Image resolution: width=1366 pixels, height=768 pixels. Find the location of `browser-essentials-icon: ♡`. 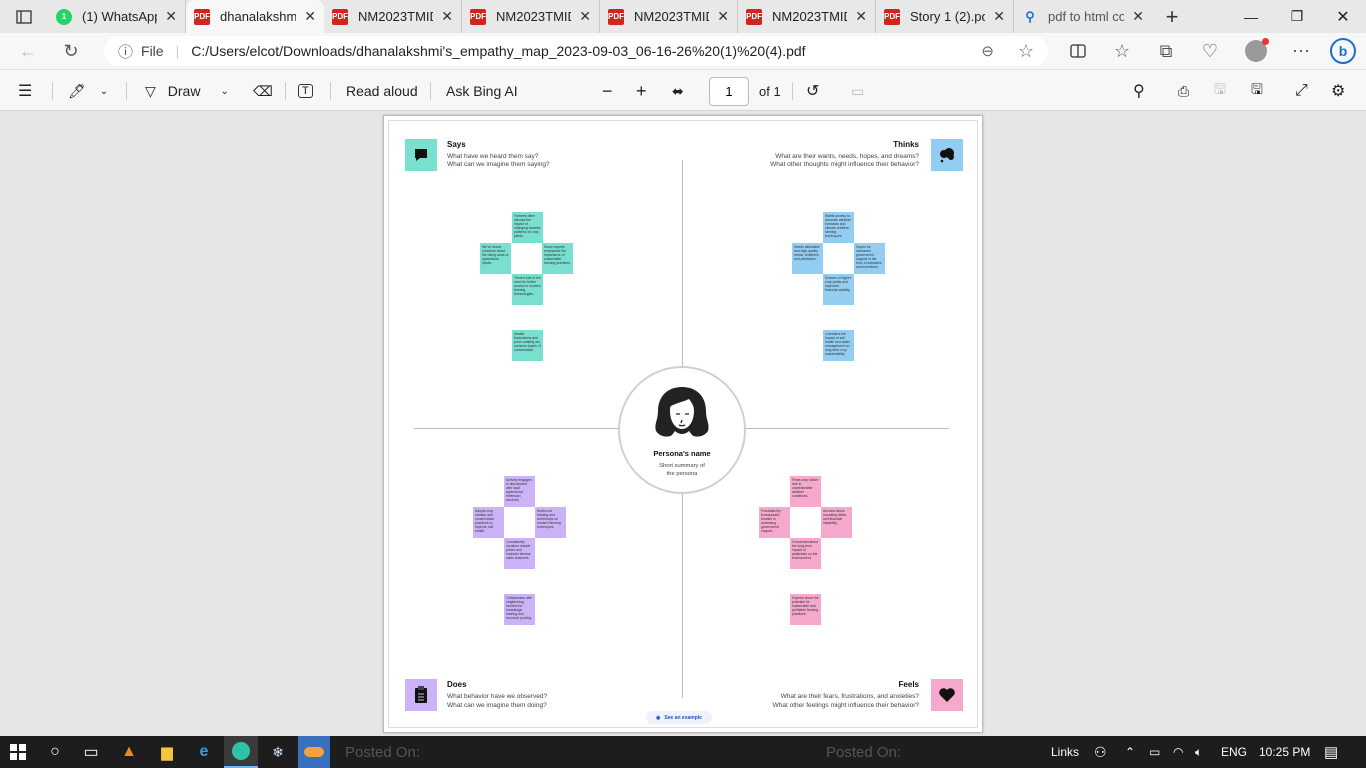

browser-essentials-icon: ♡ is located at coordinates (1210, 51).